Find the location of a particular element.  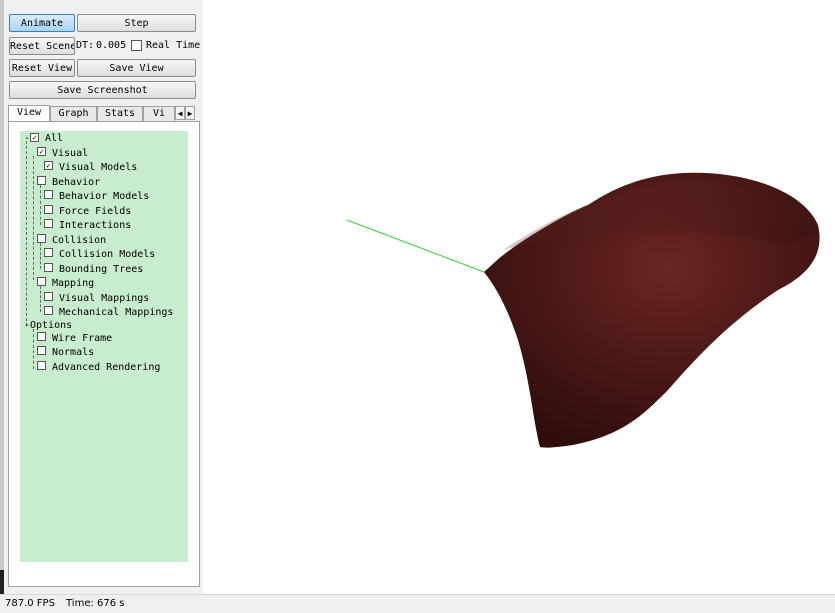

reset-scene-button: Reset Scene is located at coordinates (42, 46).